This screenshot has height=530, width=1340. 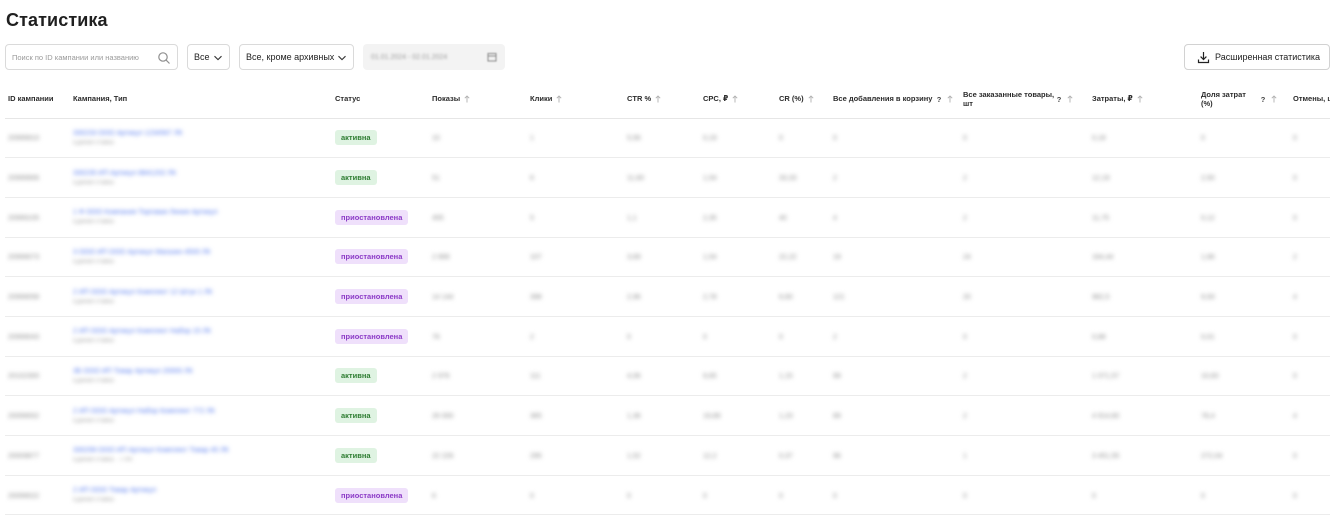 What do you see at coordinates (201, 292) in the screenshot?
I see `campaign-link: 2 ИП ООО Артикул Комплект 12 Штук 1 ЛК` at bounding box center [201, 292].